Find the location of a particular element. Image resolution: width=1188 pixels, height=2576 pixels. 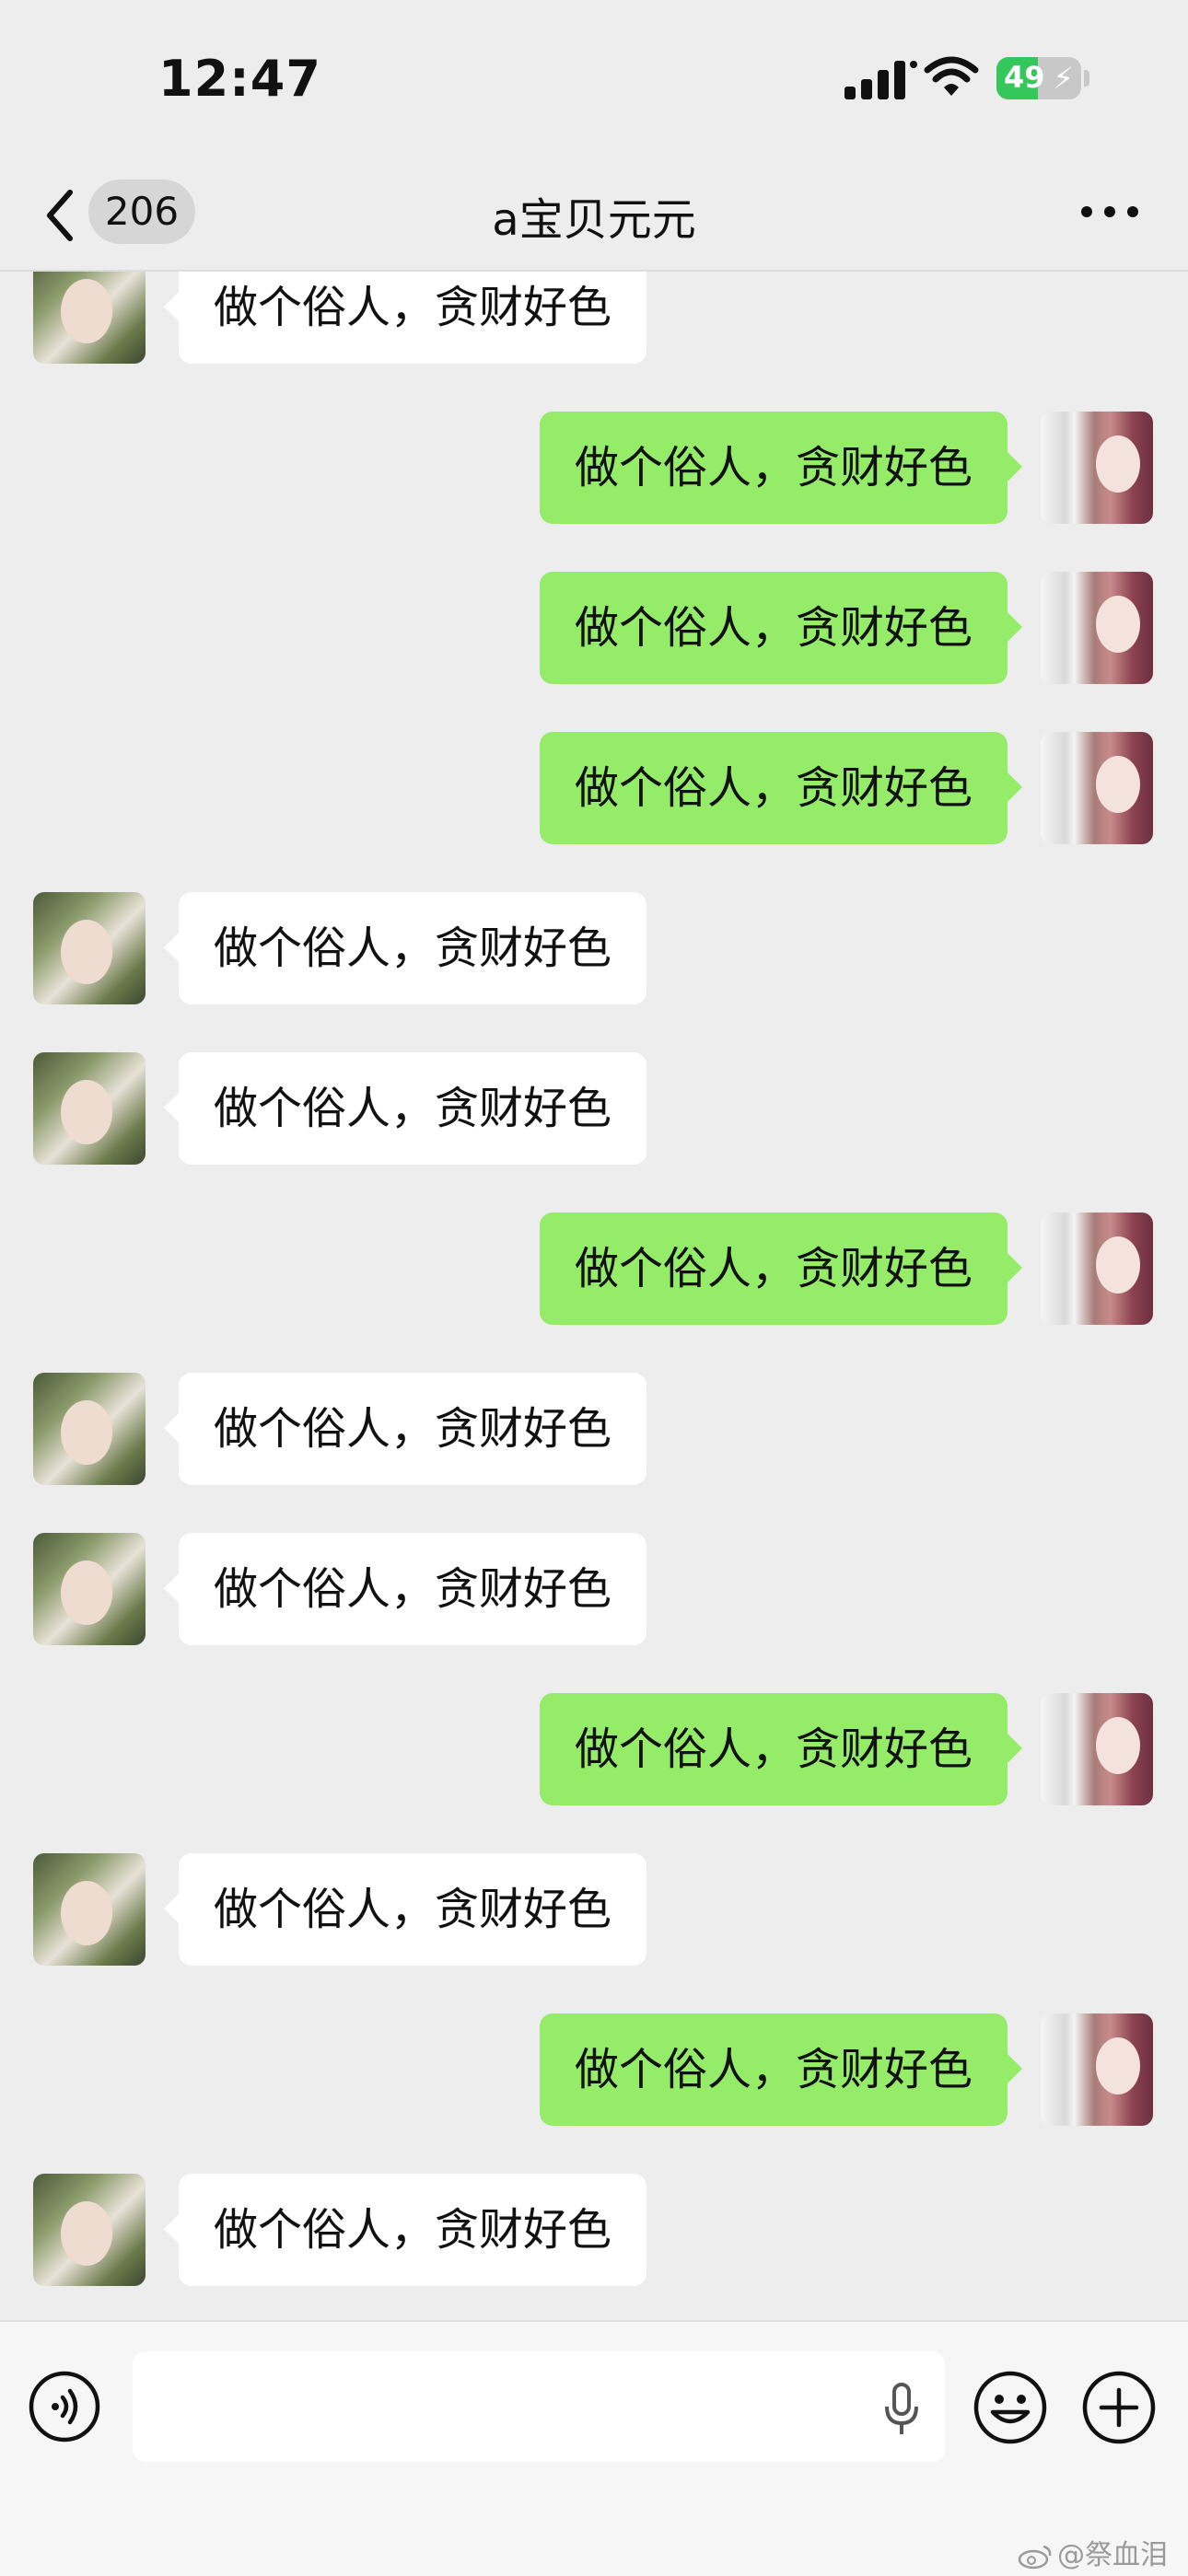

status-time: 12:47 is located at coordinates (239, 79).